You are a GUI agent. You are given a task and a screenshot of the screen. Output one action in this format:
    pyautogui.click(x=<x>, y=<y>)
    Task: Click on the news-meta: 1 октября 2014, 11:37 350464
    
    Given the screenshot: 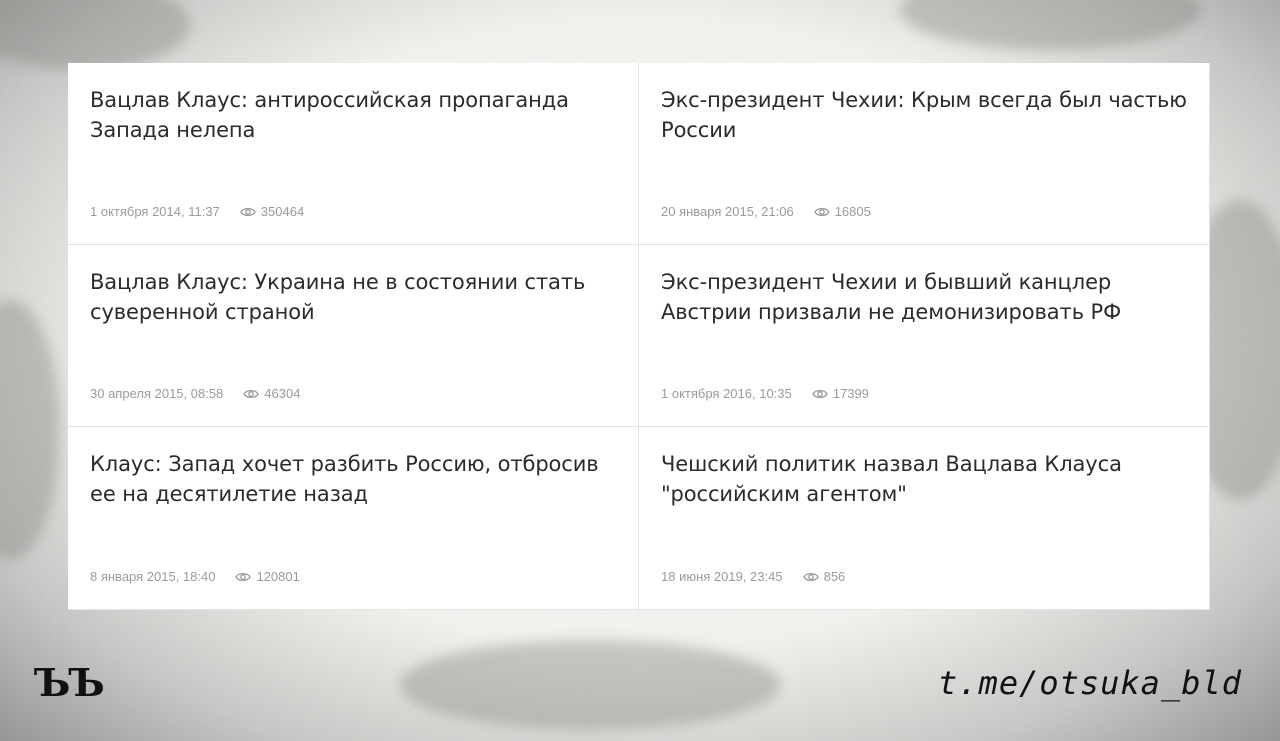 What is the action you would take?
    pyautogui.click(x=197, y=211)
    